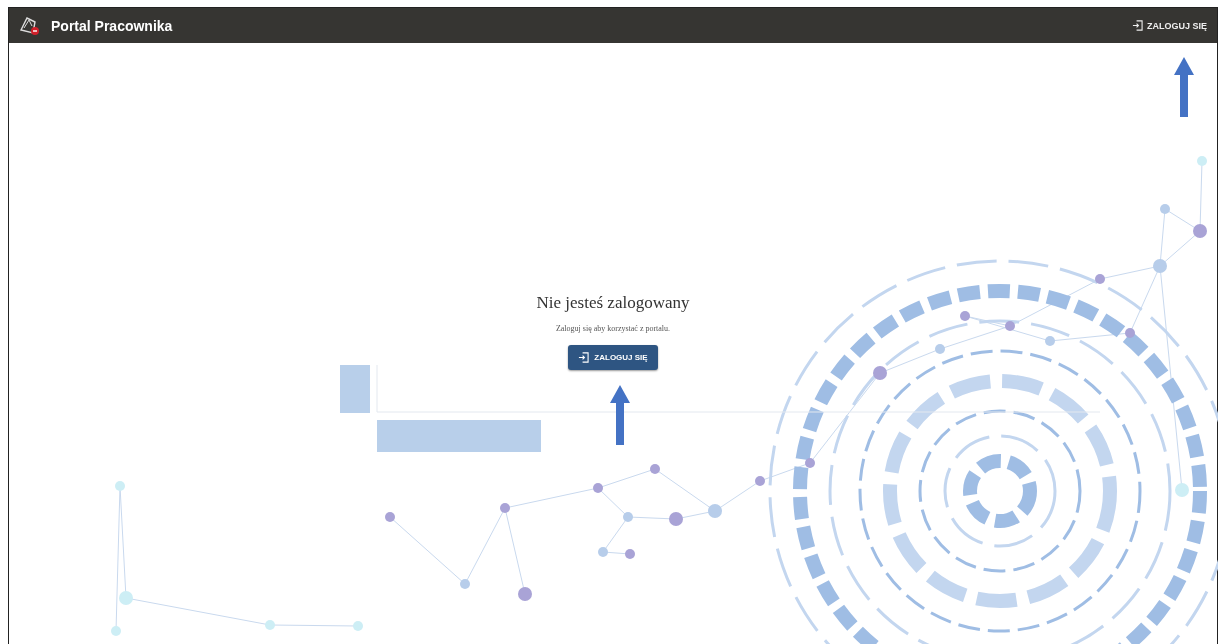 The width and height of the screenshot is (1224, 644). Describe the element at coordinates (613, 303) in the screenshot. I see `not-logged-in-heading: Nie jesteś zalogowany` at that location.